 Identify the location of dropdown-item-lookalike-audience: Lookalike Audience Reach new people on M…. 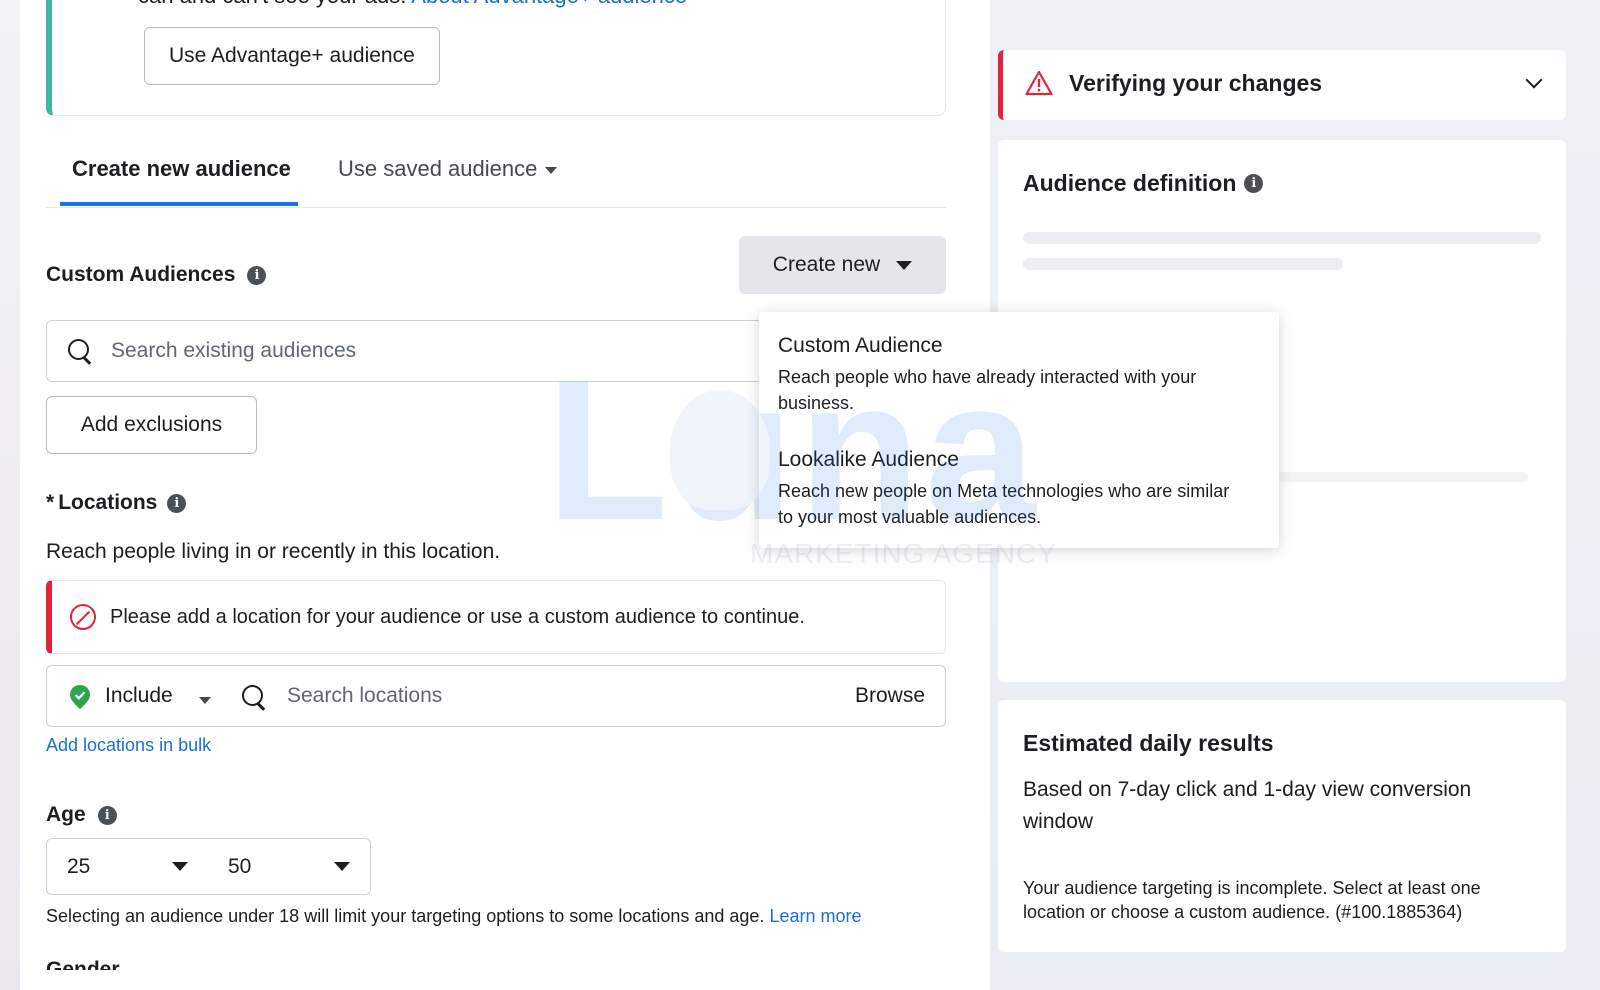
(1013, 489).